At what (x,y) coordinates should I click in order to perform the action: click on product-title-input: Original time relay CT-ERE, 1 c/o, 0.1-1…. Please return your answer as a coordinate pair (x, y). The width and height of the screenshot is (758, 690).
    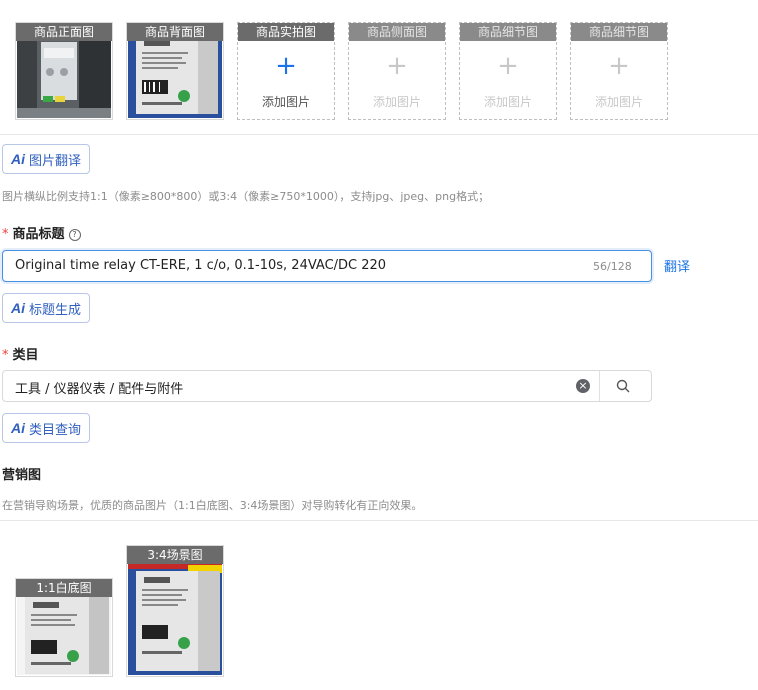
    Looking at the image, I should click on (327, 266).